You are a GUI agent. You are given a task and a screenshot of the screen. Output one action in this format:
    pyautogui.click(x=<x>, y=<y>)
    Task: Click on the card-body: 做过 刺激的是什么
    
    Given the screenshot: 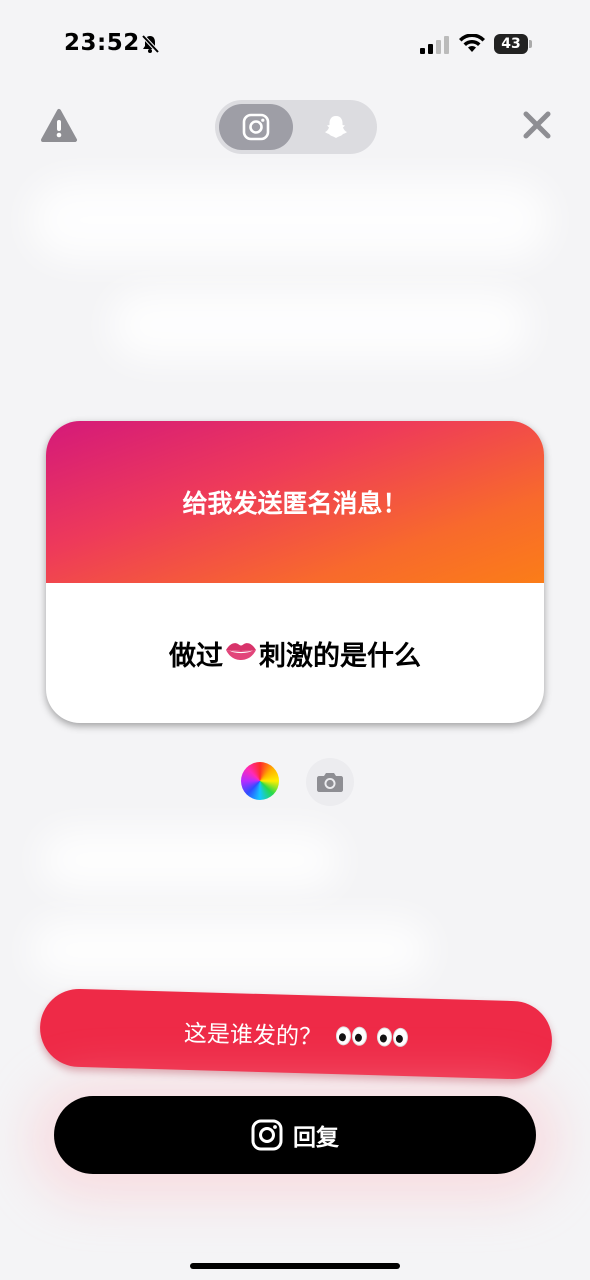 What is the action you would take?
    pyautogui.click(x=295, y=653)
    